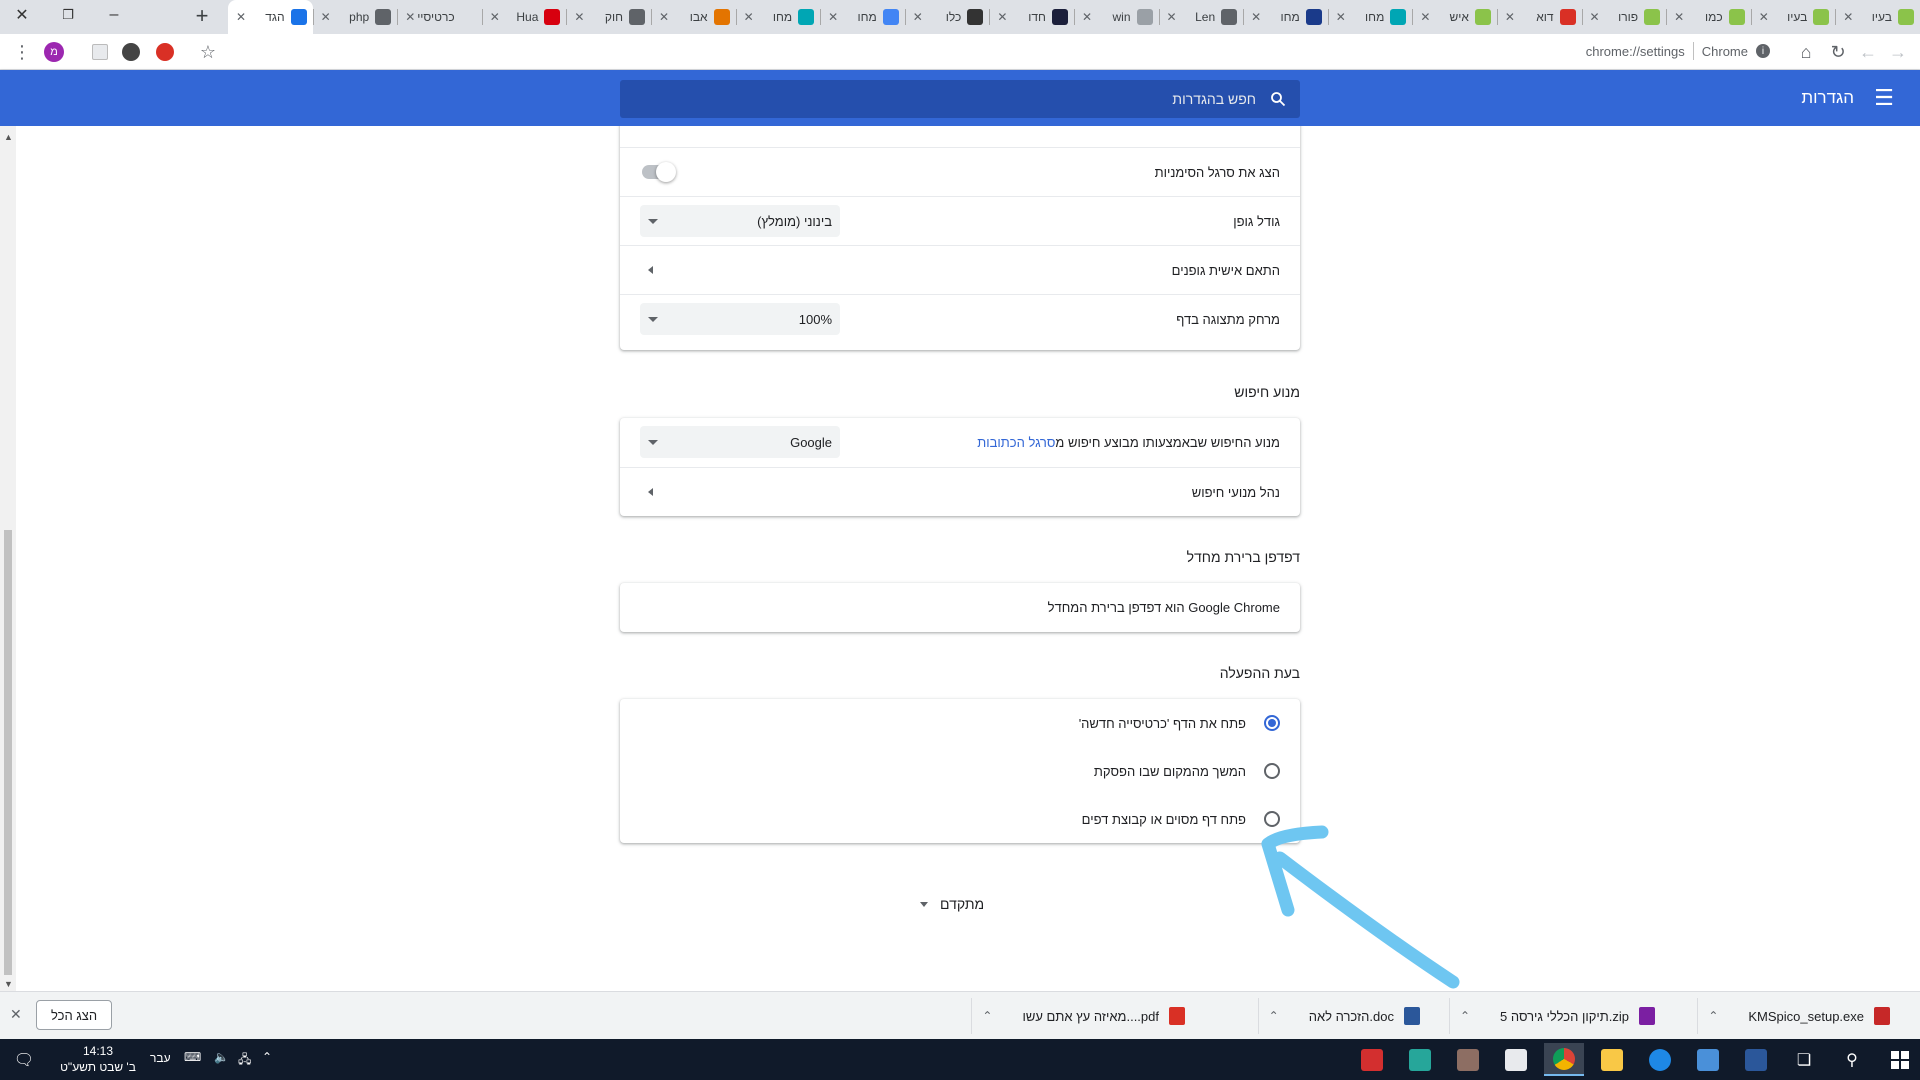 Image resolution: width=1920 pixels, height=1080 pixels. Describe the element at coordinates (740, 221) in the screenshot. I see `font-size-select: בינוני (מומלץ)` at that location.